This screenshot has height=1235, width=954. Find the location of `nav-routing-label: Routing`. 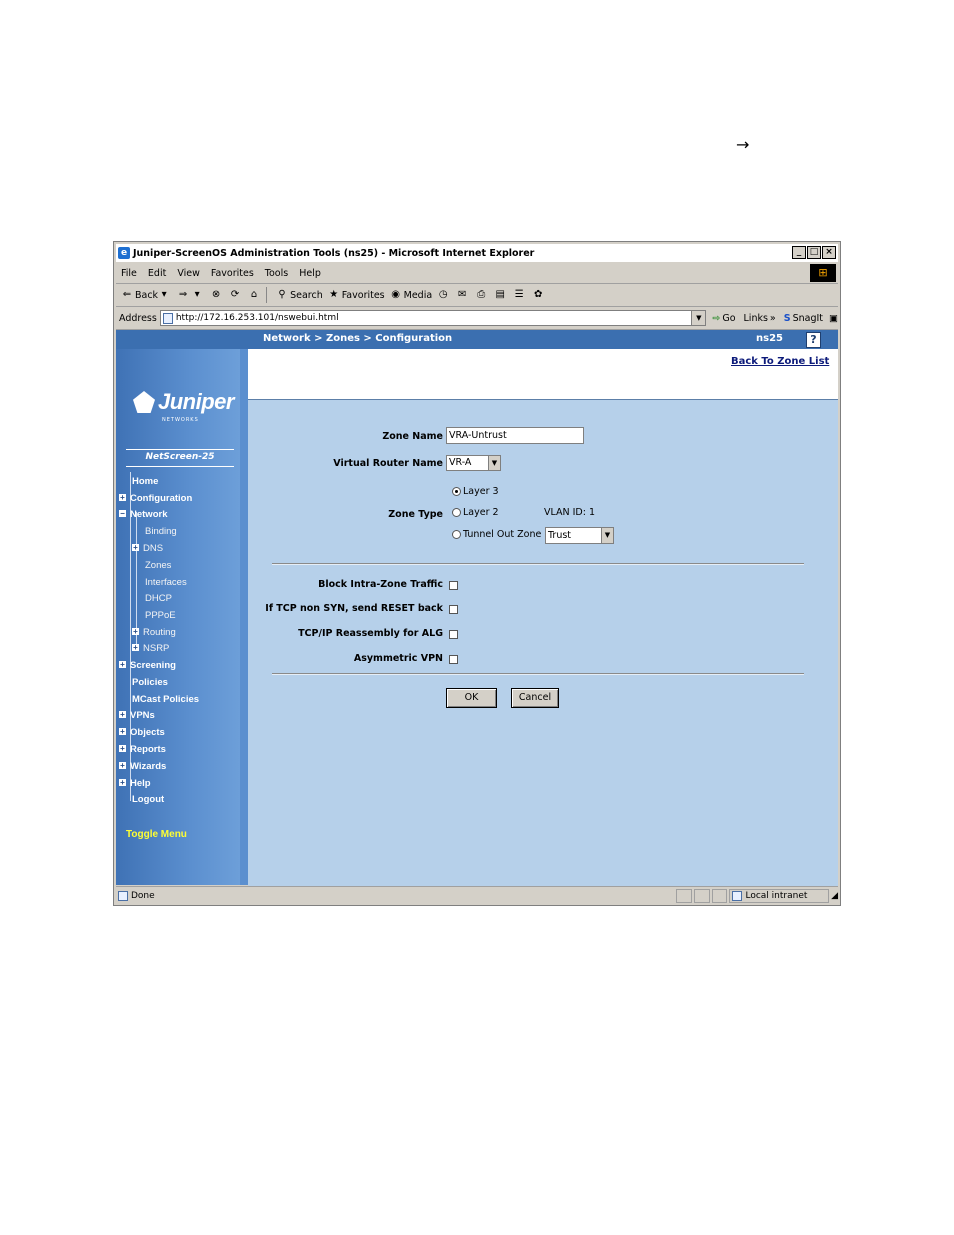

nav-routing-label: Routing is located at coordinates (159, 632).